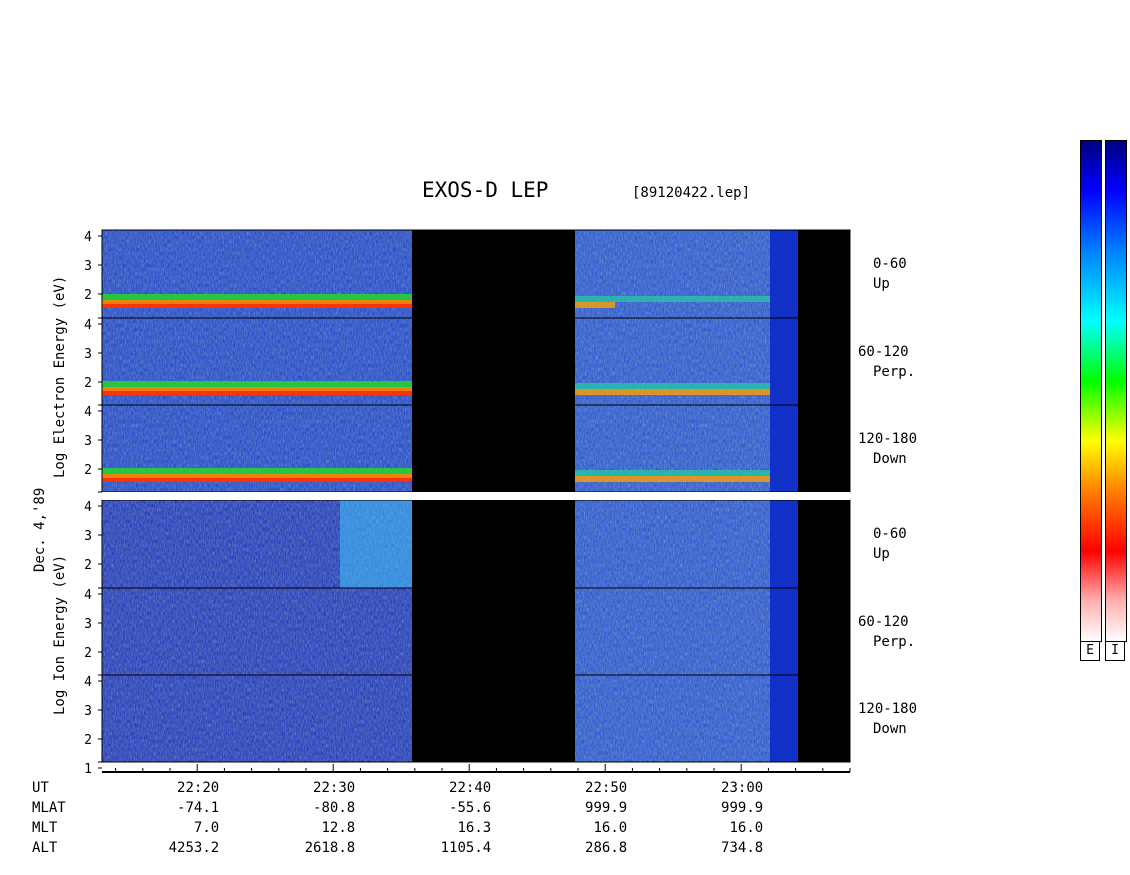 This screenshot has width=1130, height=875. I want to click on orbit-row-value: 23:00, so click(742, 788).